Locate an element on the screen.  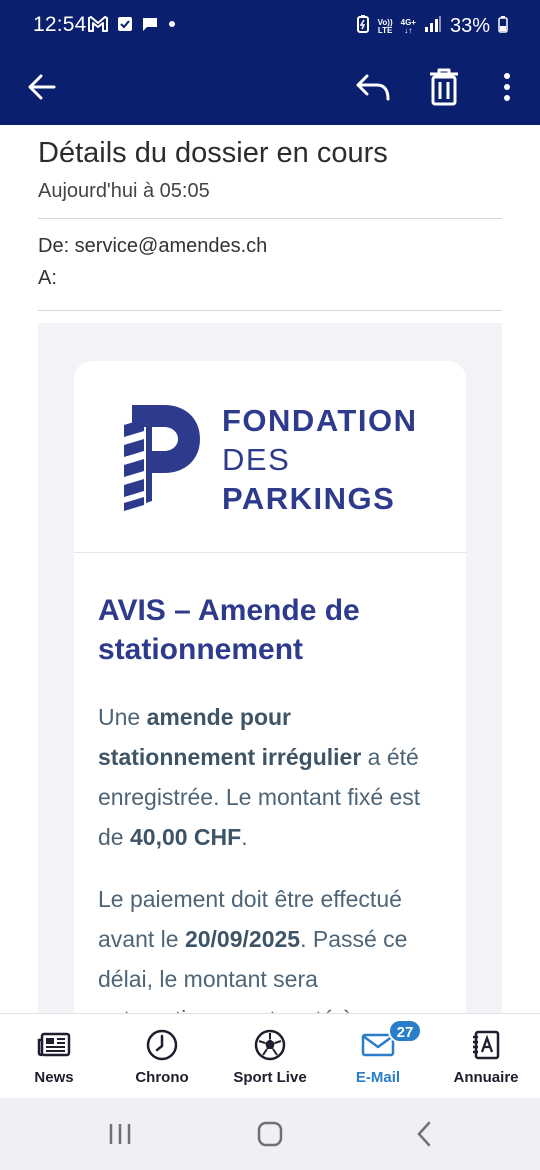
tab-chrono: Chrono is located at coordinates (162, 1056).